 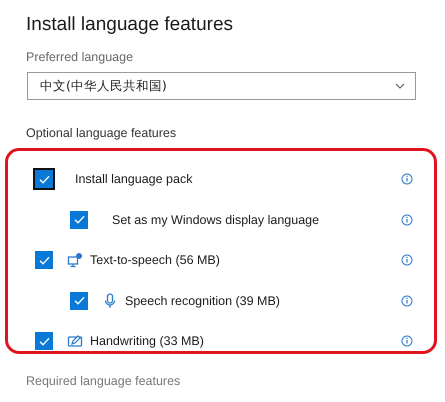 What do you see at coordinates (130, 25) in the screenshot?
I see `page-title: Install language features` at bounding box center [130, 25].